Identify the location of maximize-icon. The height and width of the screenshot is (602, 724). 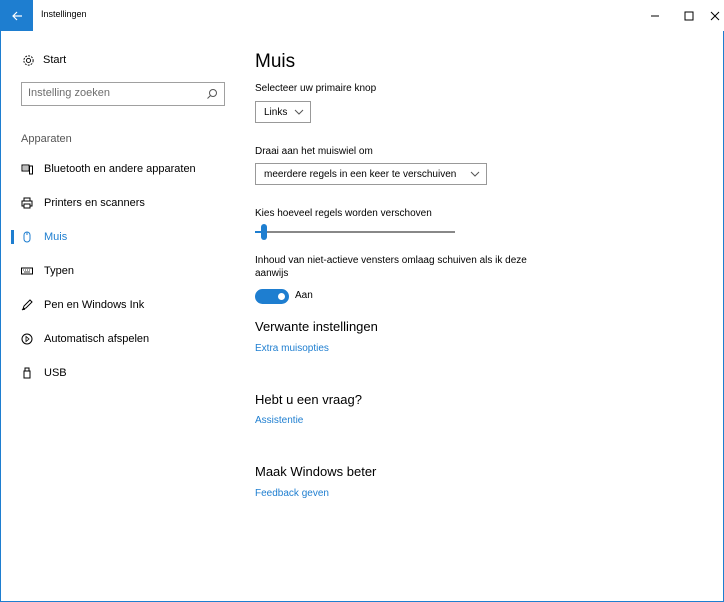
(689, 15).